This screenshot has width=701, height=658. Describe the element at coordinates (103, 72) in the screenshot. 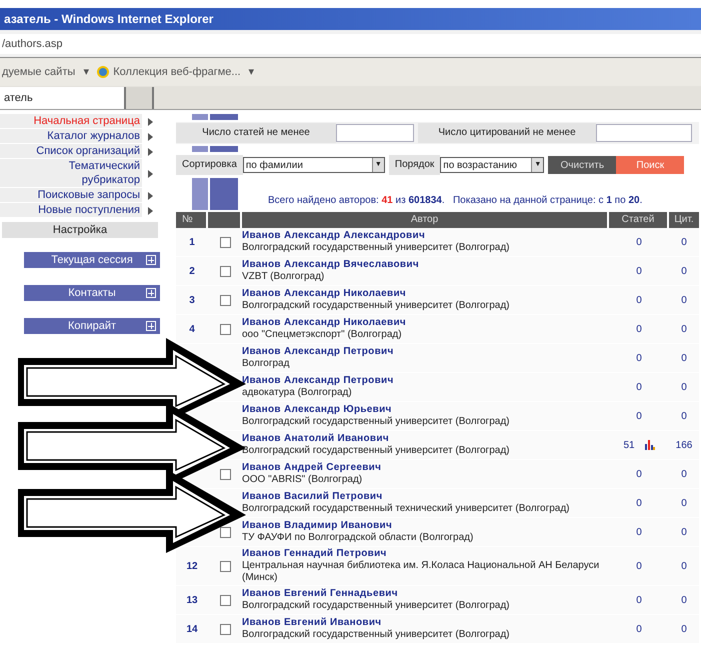

I see `browser-logo-icon` at that location.